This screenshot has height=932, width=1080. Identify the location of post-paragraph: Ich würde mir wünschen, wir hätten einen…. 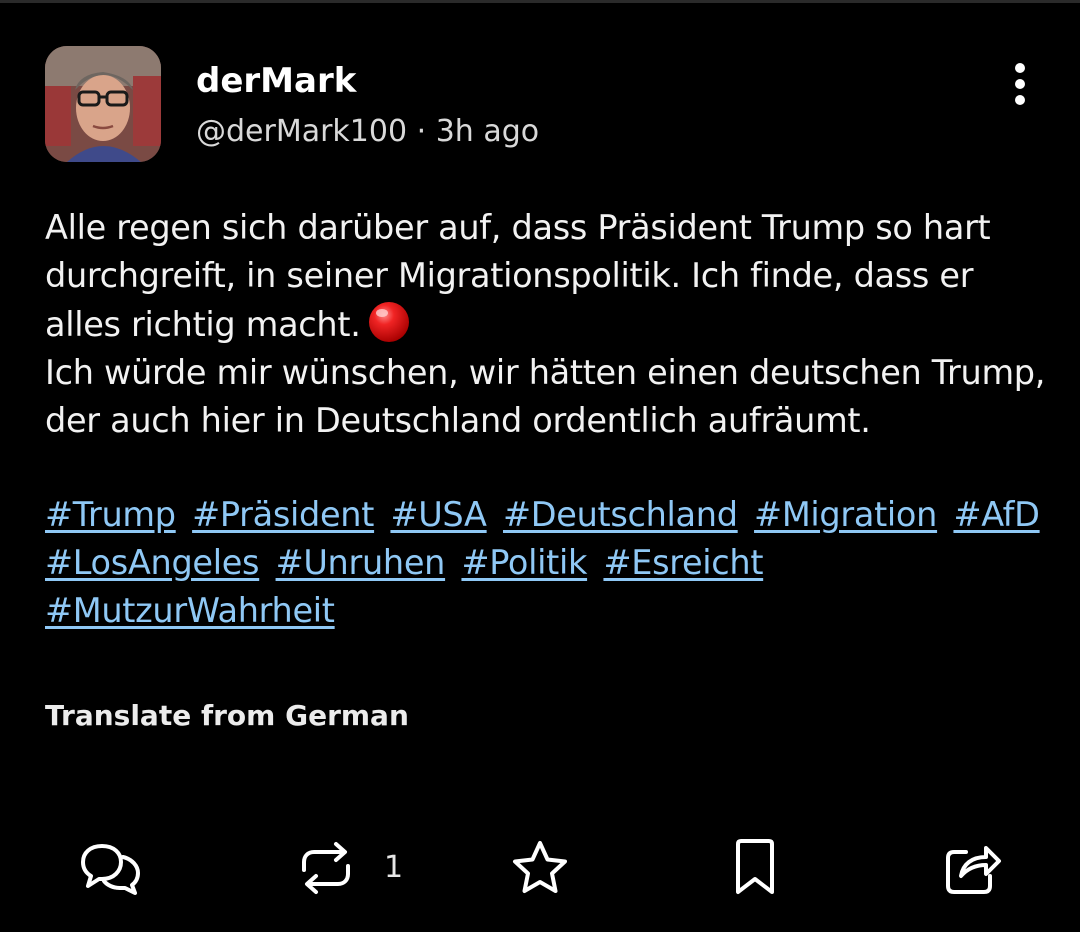
(550, 397).